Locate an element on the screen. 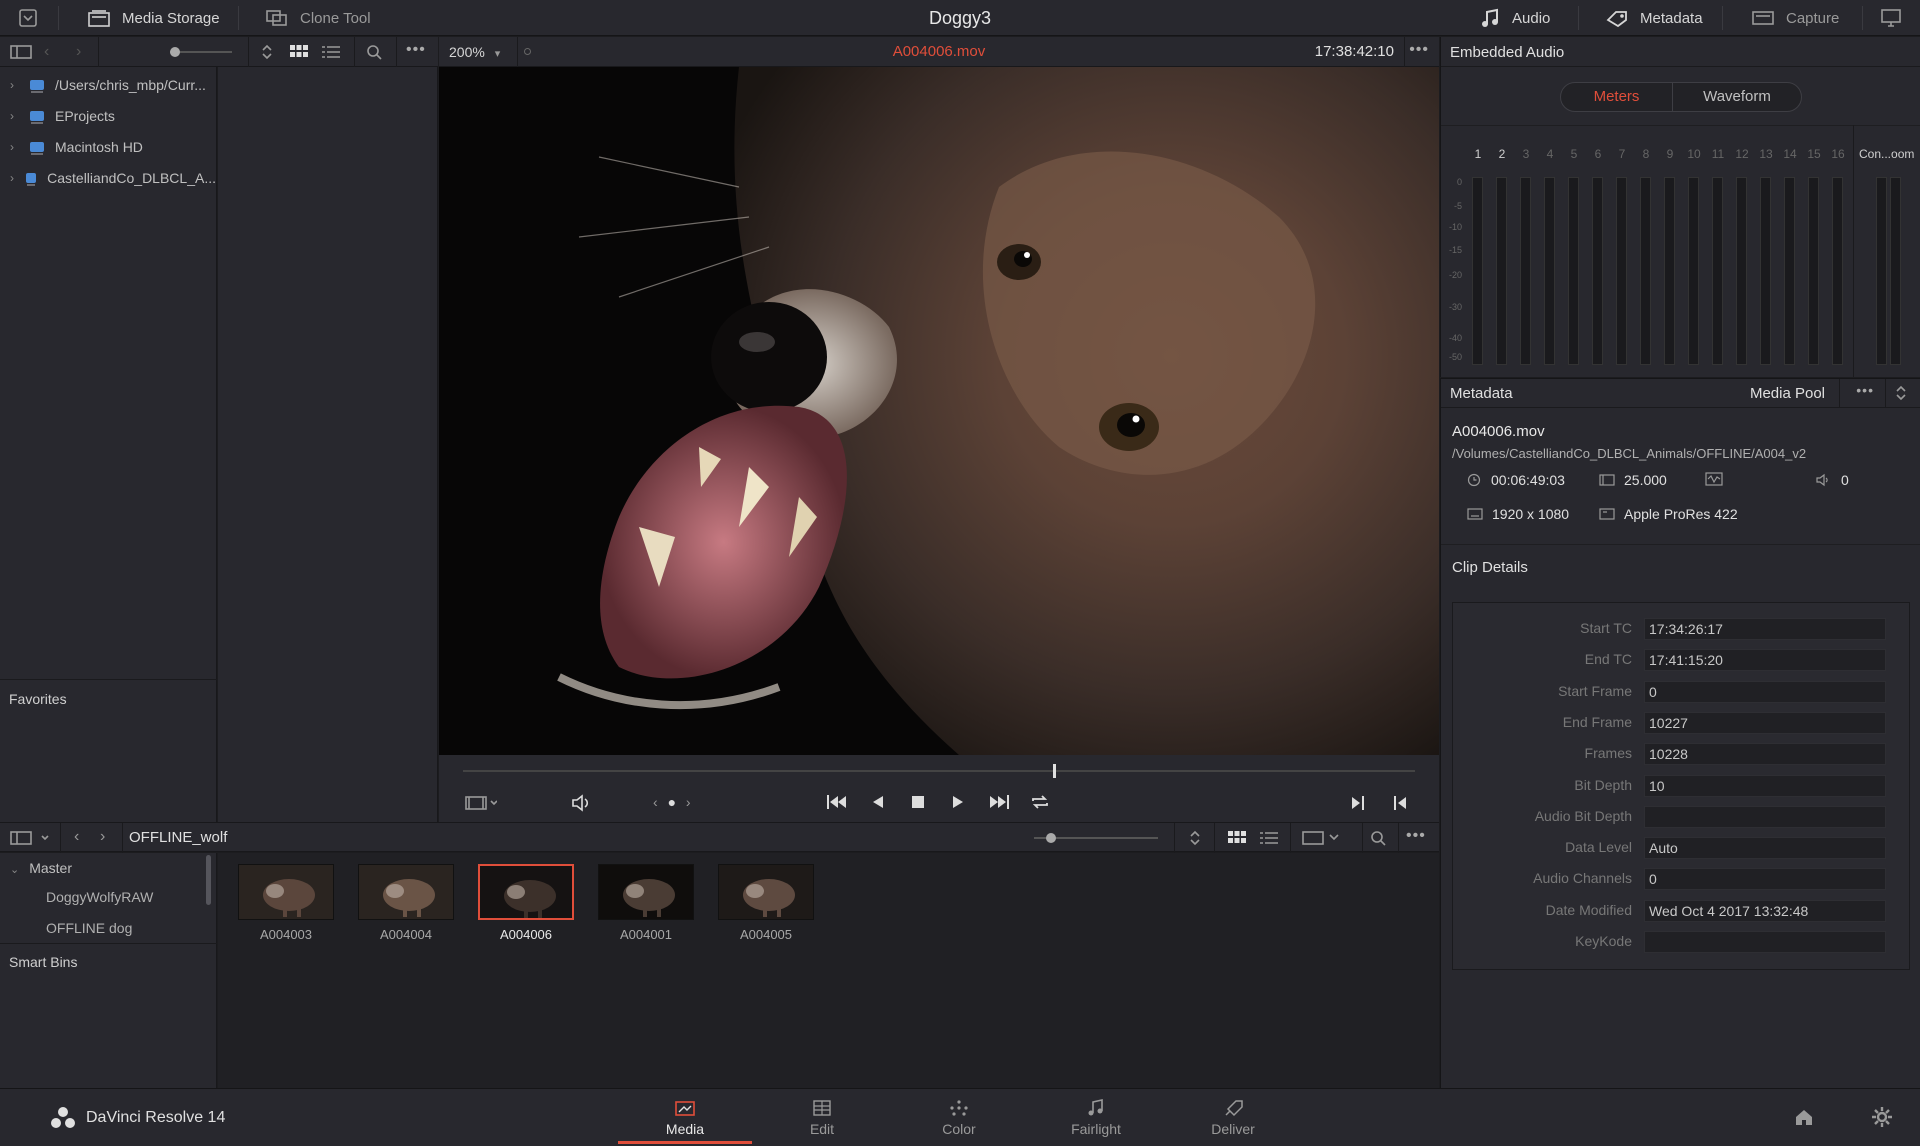 This screenshot has height=1146, width=1920. nav-back-button: ‹ is located at coordinates (46, 52).